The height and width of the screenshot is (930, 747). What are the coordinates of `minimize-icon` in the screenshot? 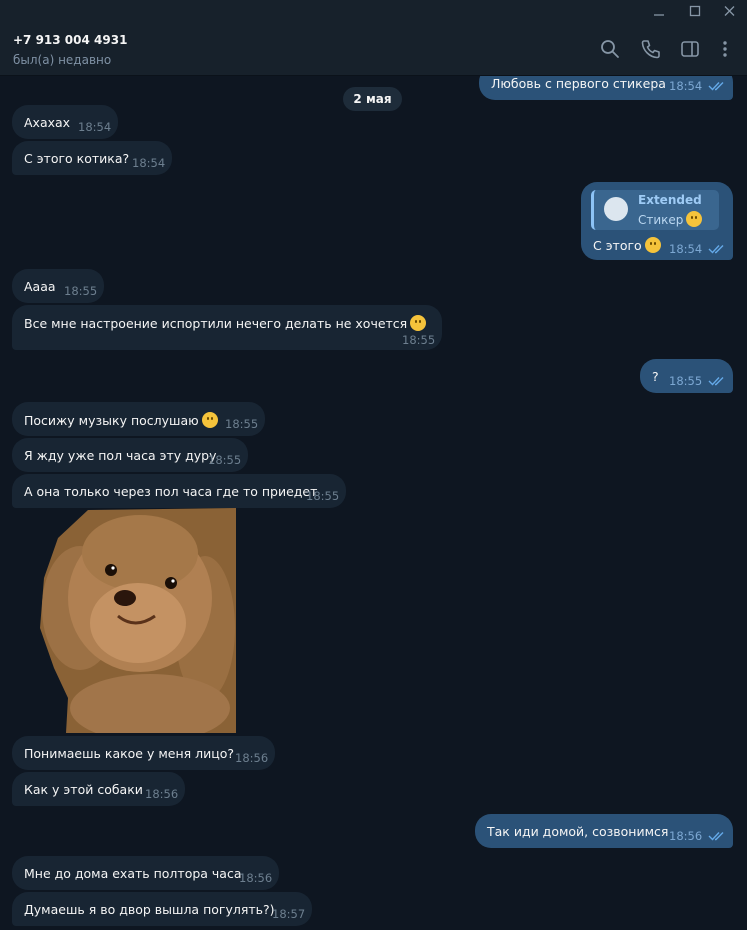 It's located at (659, 11).